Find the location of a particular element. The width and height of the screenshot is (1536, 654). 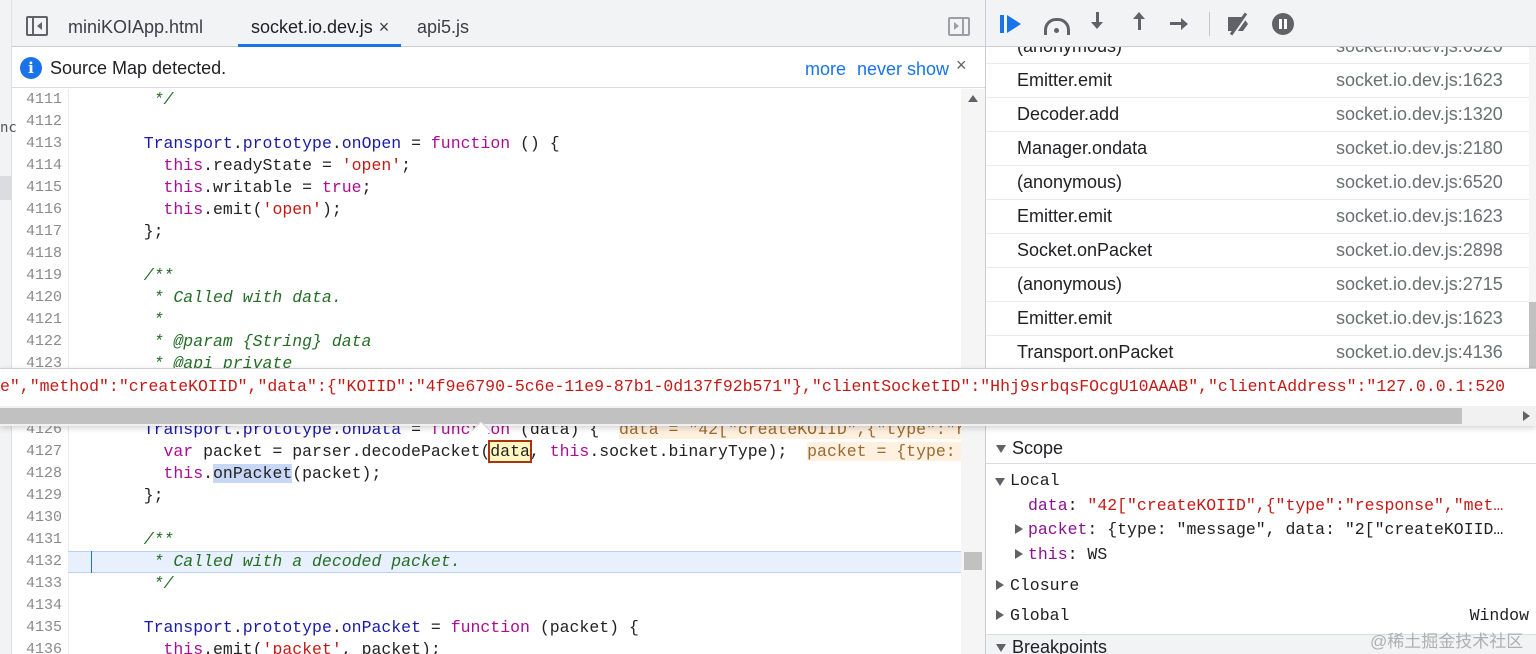

line-number: 4135 is located at coordinates (40, 628).